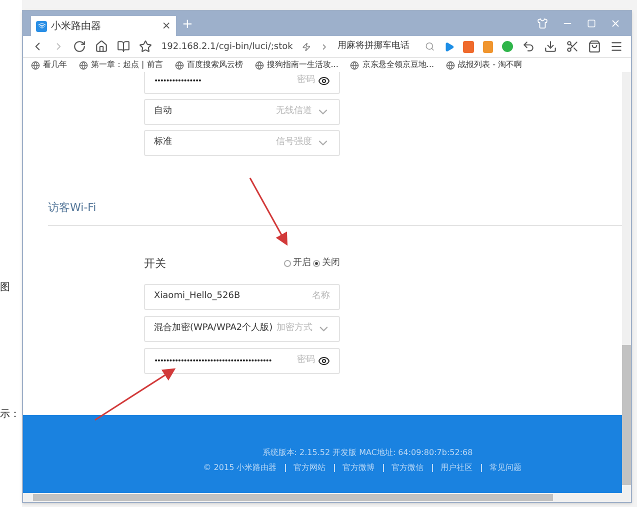 The height and width of the screenshot is (507, 637). I want to click on address-field: 192.168.2.1/cgi-bin/luci/;stok, so click(227, 46).